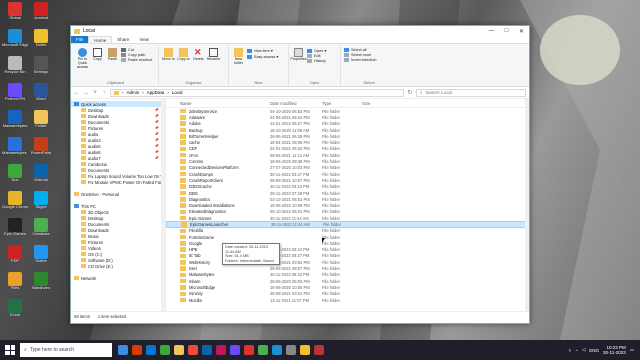 The width and height of the screenshot is (640, 360). Describe the element at coordinates (10, 350) in the screenshot. I see `start-button` at that location.